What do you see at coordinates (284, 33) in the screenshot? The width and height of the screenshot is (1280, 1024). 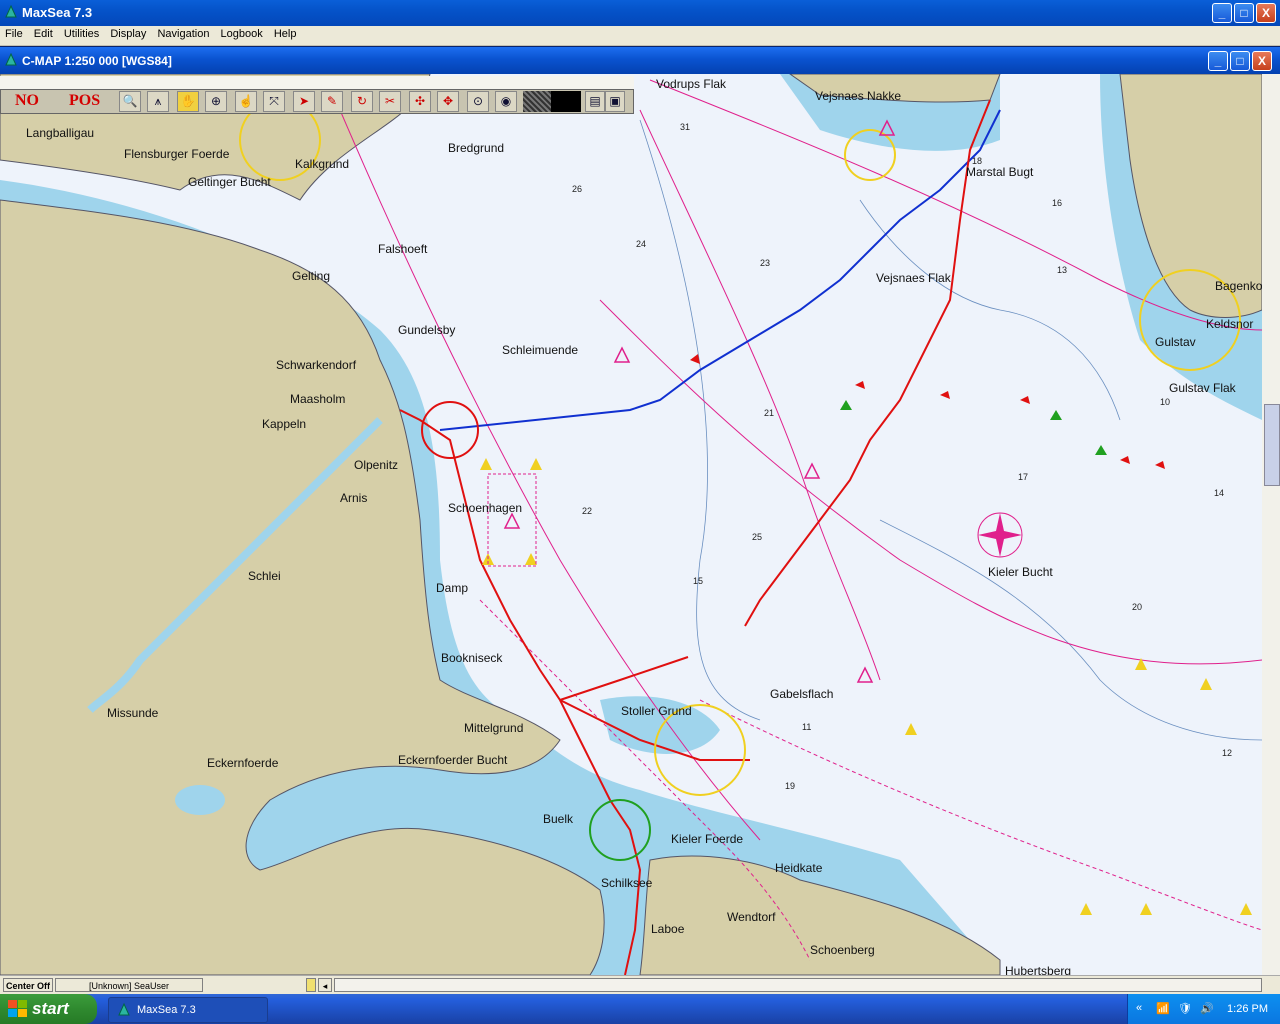 I see `menu-help: Help` at bounding box center [284, 33].